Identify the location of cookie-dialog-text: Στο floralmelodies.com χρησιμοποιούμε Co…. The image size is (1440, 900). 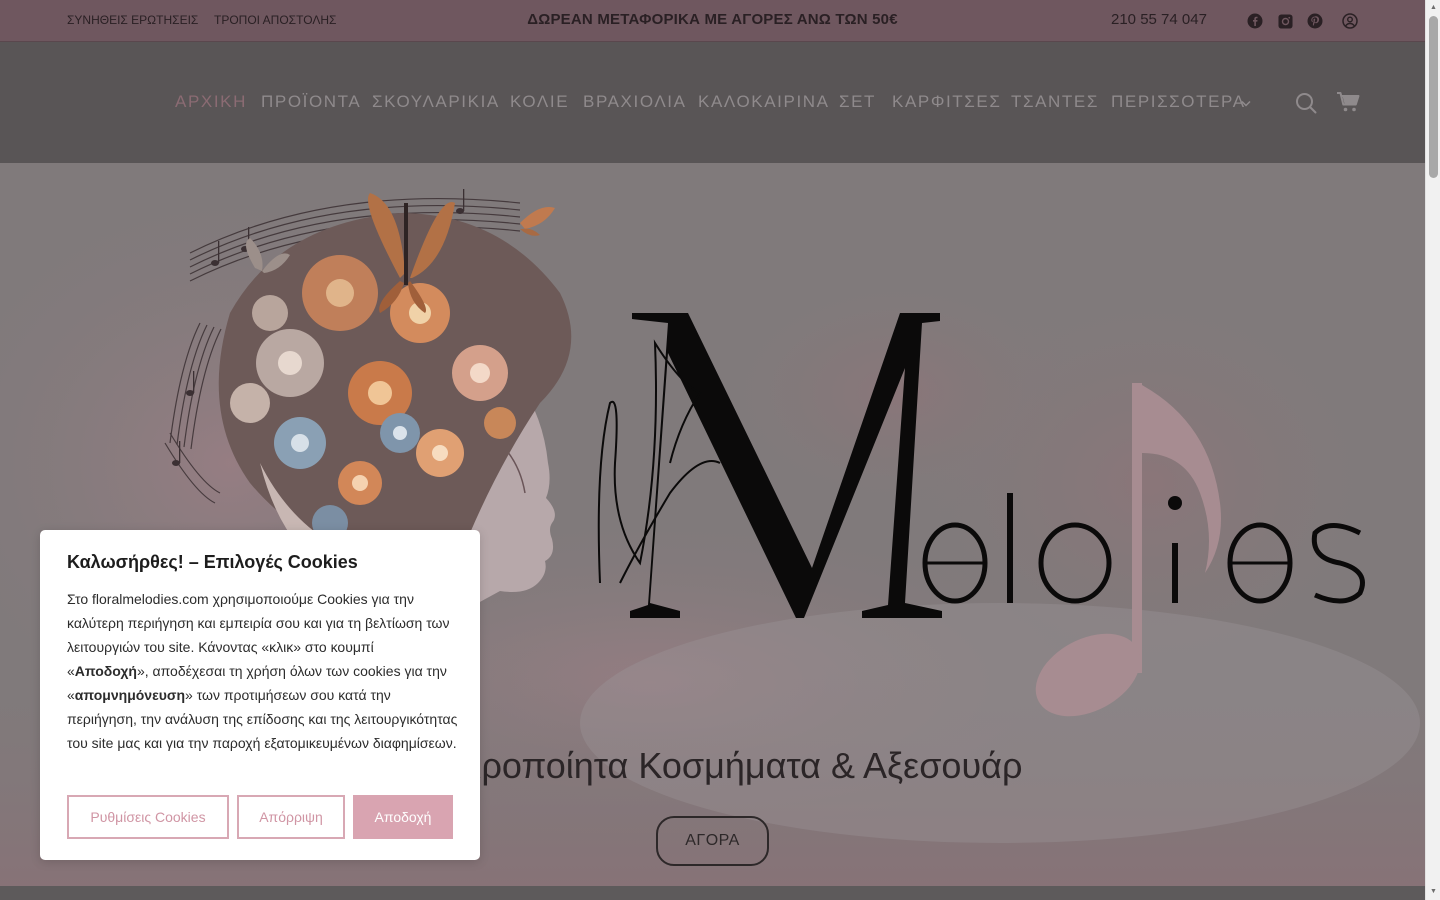
(263, 671).